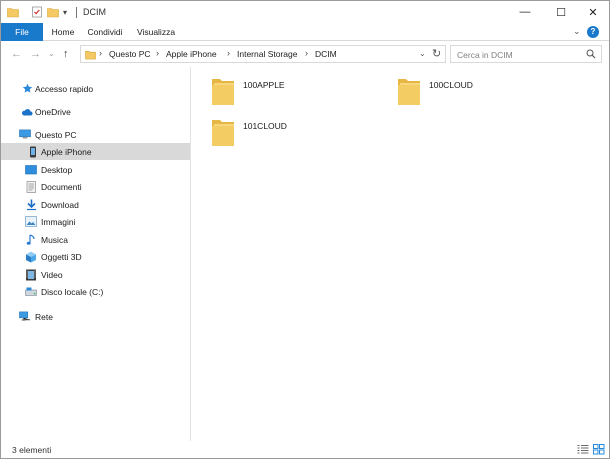  I want to click on new-folder-icon, so click(53, 12).